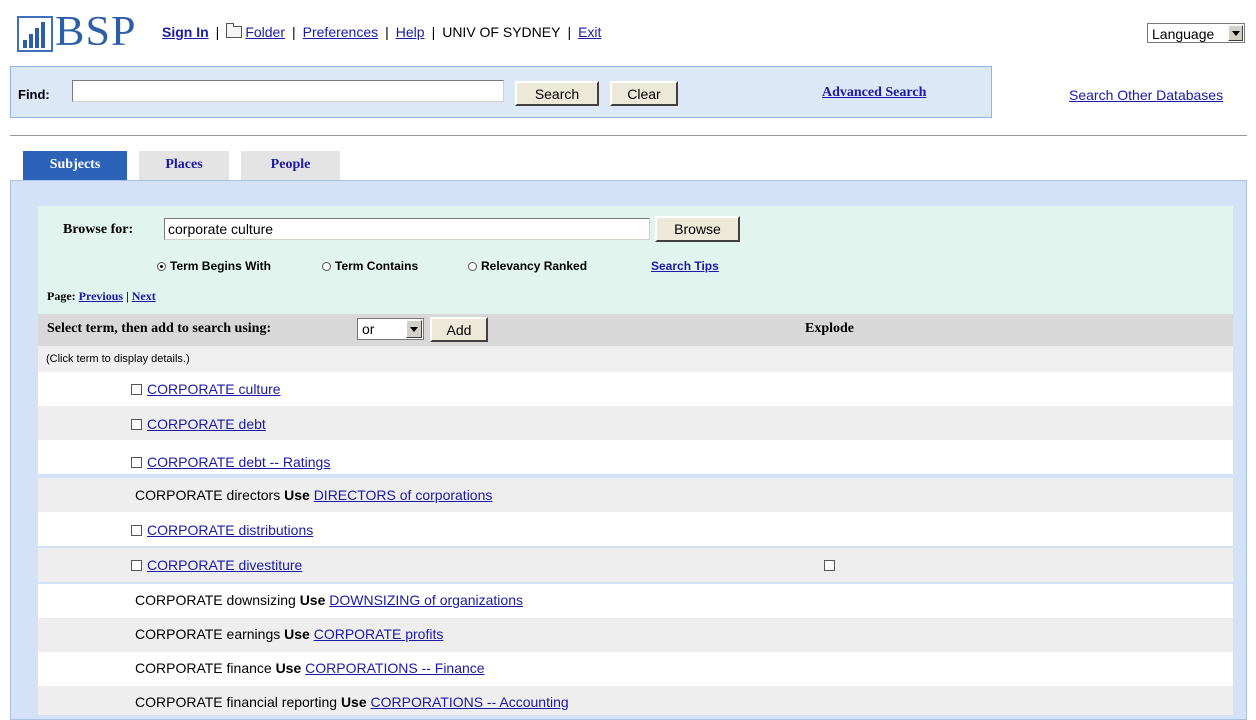 This screenshot has width=1256, height=720. Describe the element at coordinates (221, 266) in the screenshot. I see `radio-label: Term Begins With` at that location.